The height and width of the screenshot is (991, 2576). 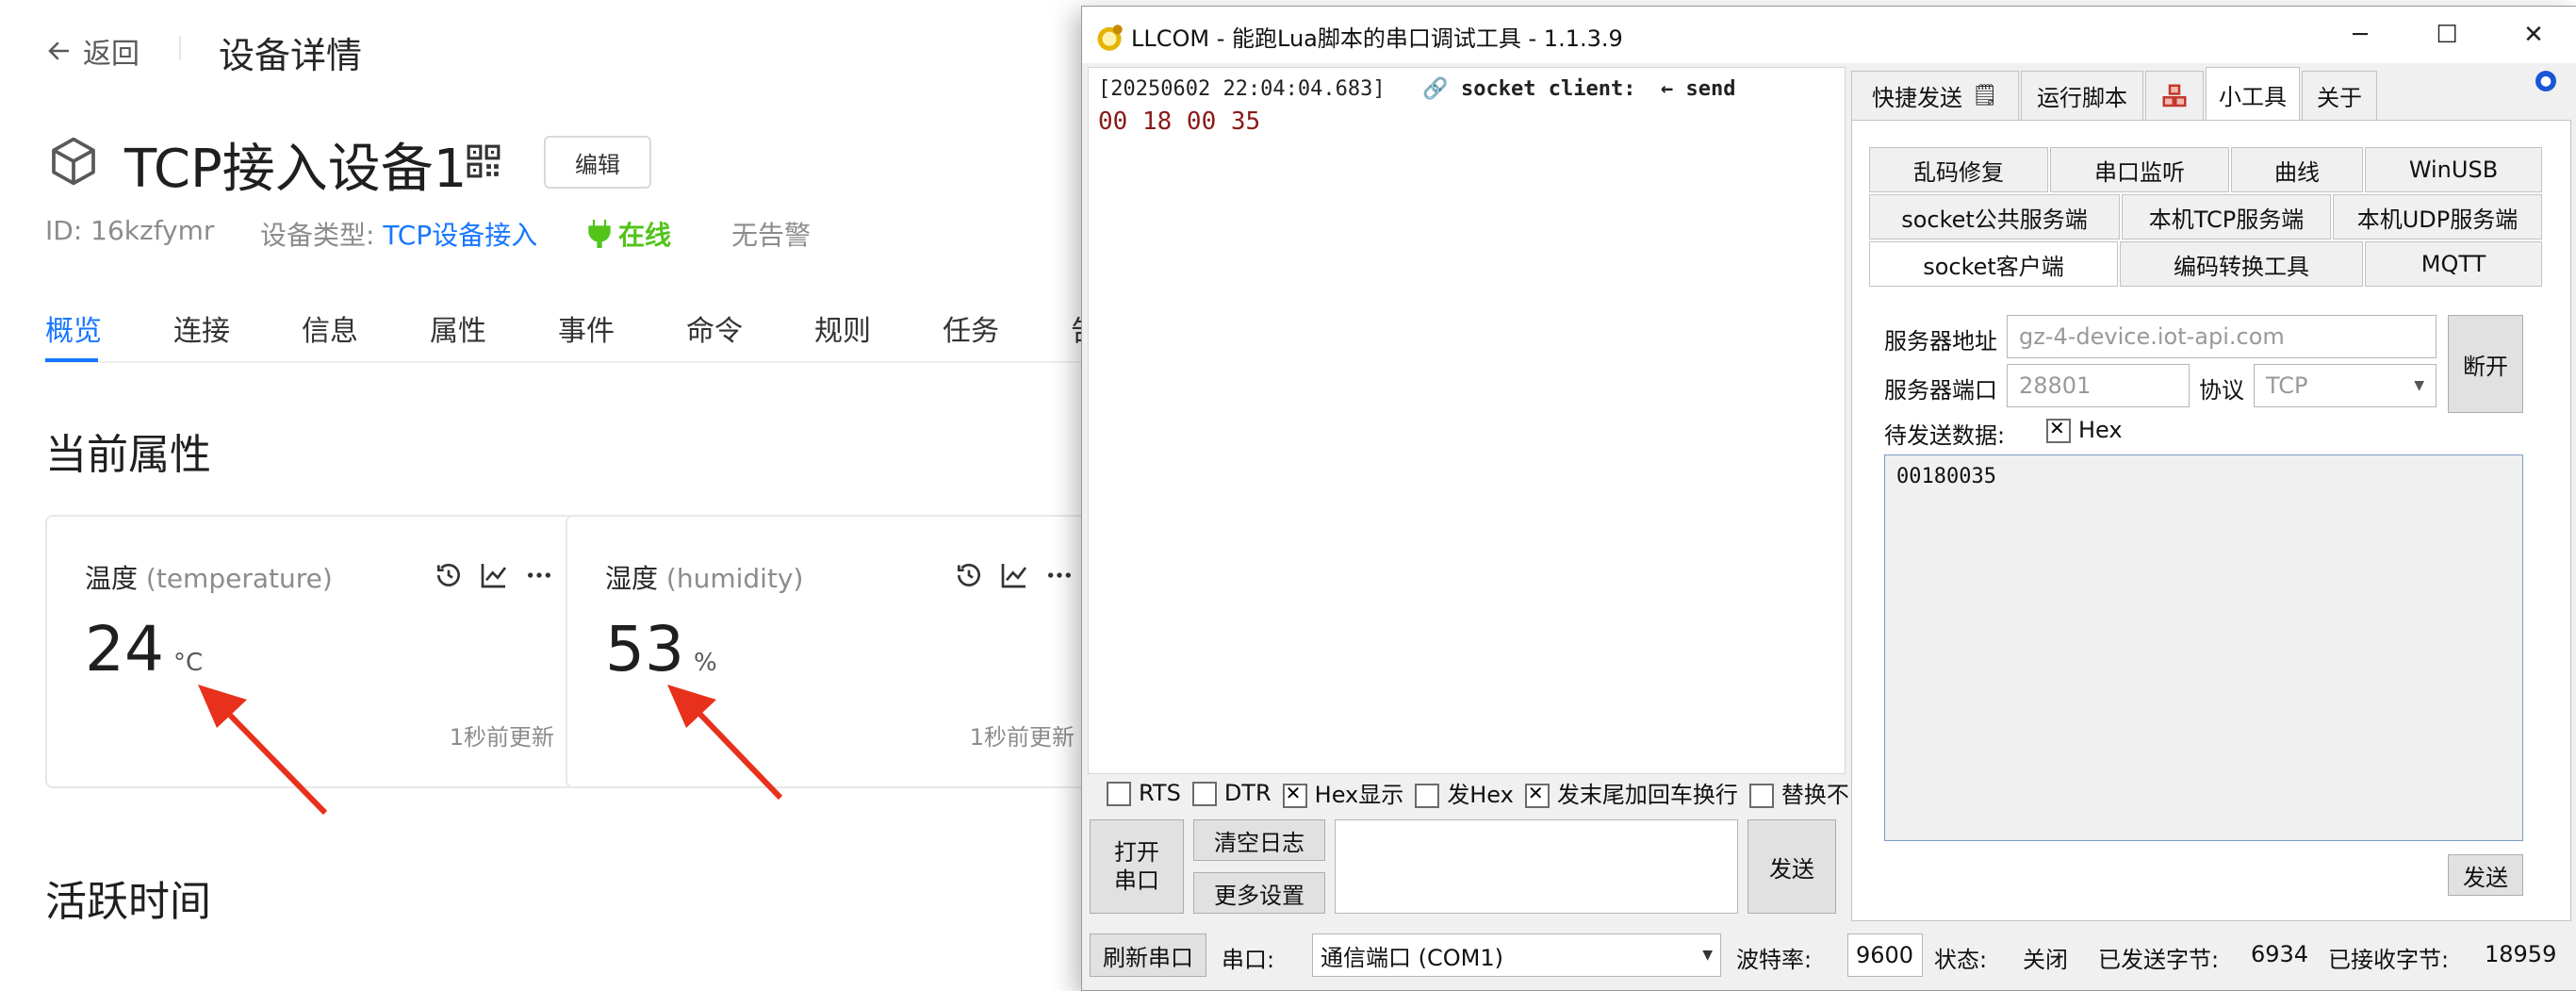 What do you see at coordinates (632, 578) in the screenshot?
I see `property-name: 湿度` at bounding box center [632, 578].